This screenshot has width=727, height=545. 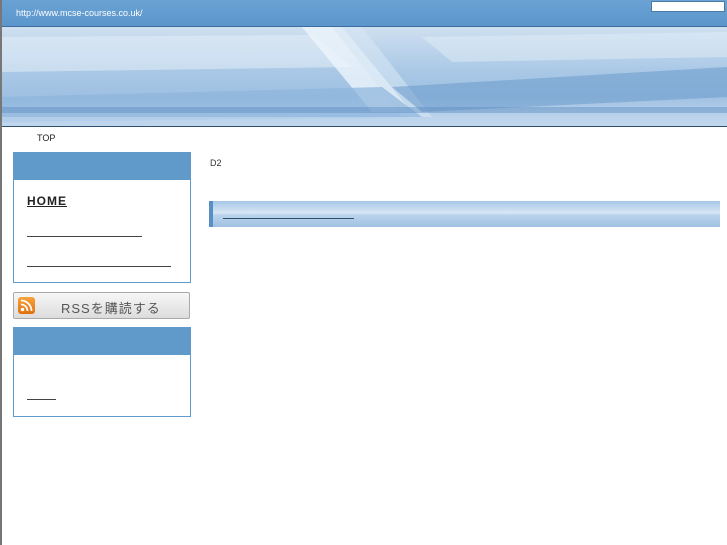 I want to click on site-url: http://www.mcse-courses.co.uk/, so click(x=79, y=13).